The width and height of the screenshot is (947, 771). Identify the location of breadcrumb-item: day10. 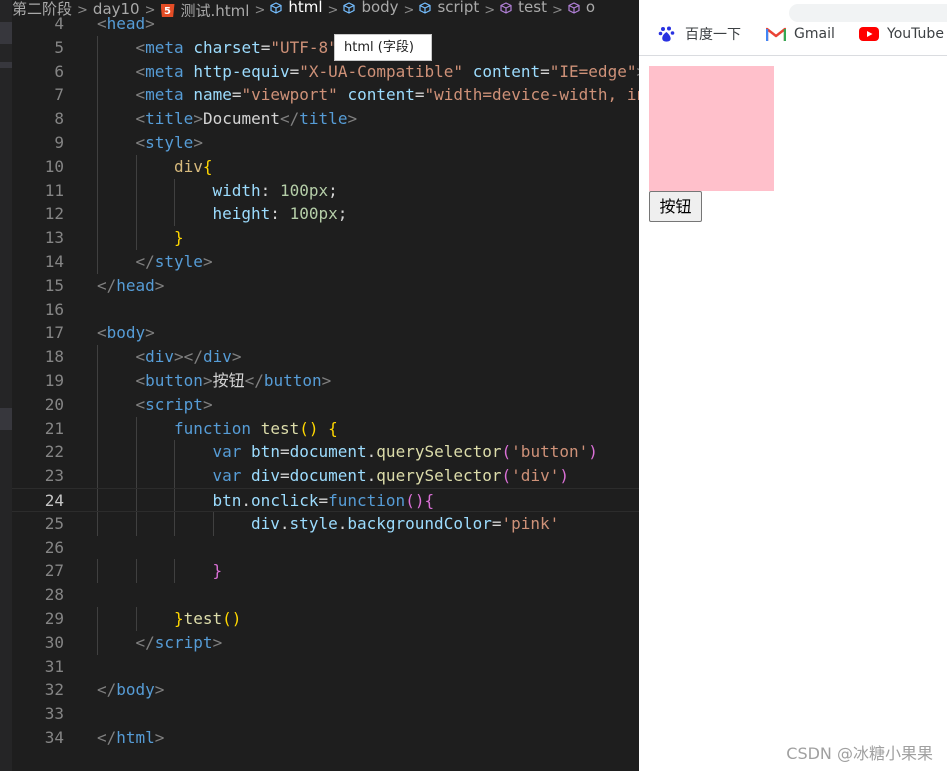
(116, 8).